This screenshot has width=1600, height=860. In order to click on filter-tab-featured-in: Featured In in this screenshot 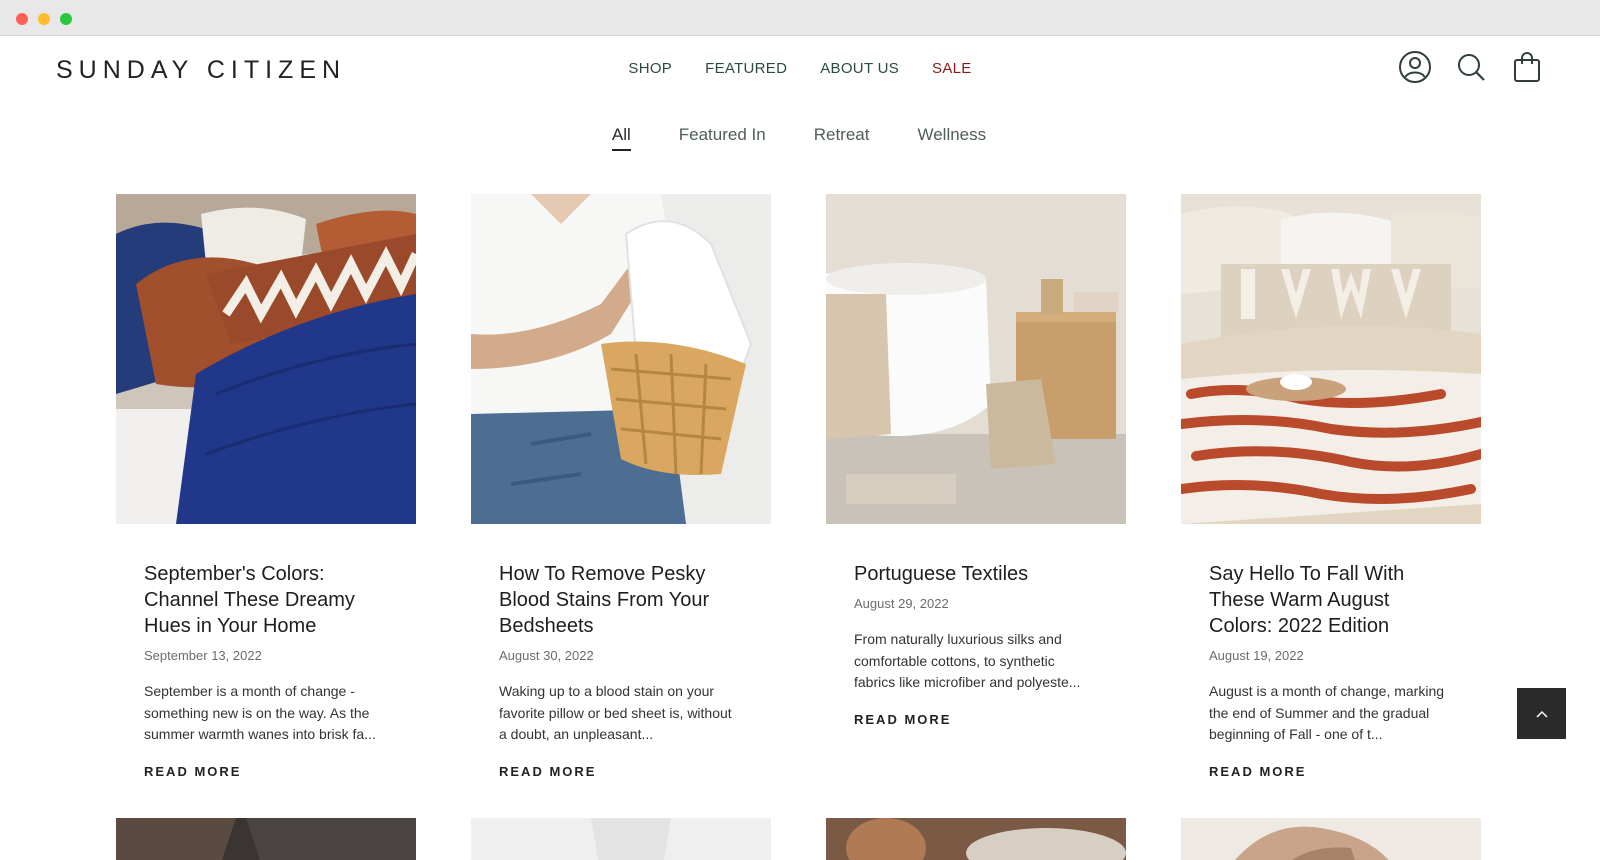, I will do `click(722, 138)`.